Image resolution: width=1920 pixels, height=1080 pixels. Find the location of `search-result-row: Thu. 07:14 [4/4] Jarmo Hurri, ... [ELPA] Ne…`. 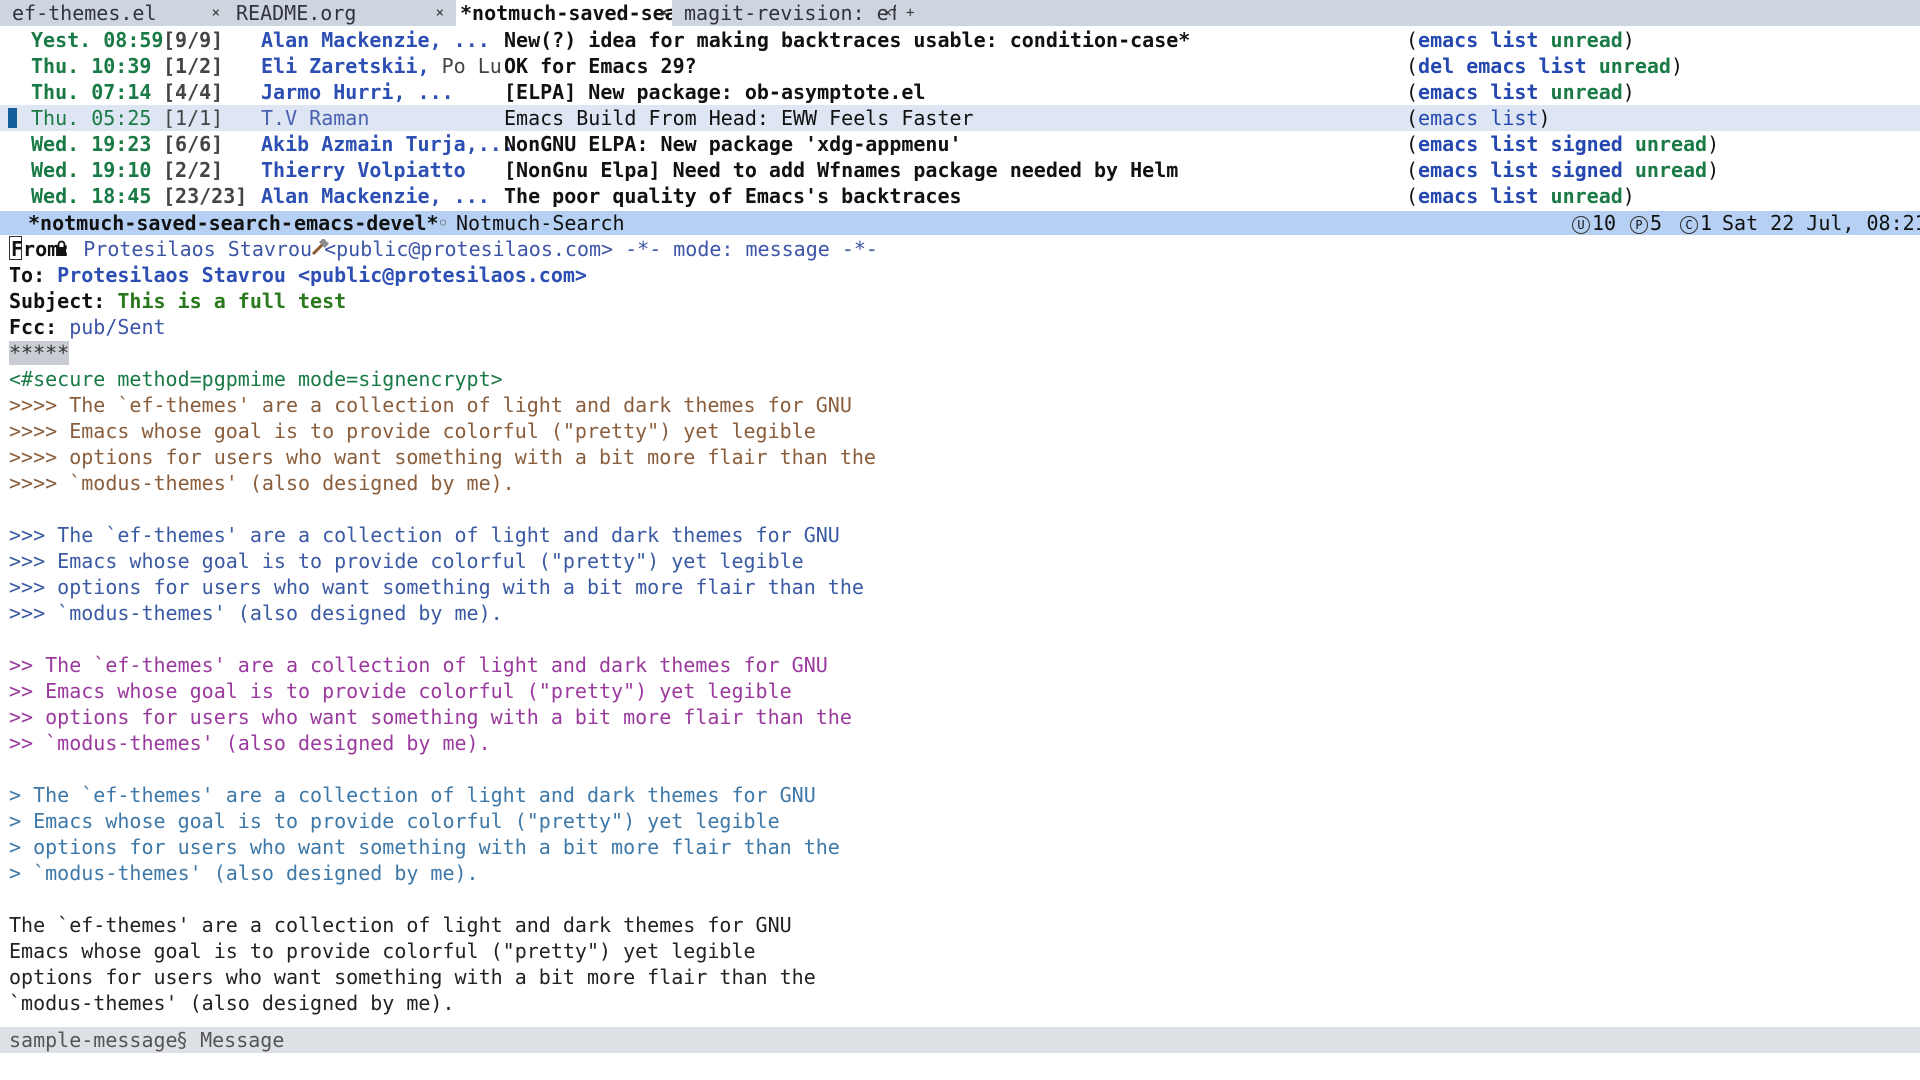

search-result-row: Thu. 07:14 [4/4] Jarmo Hurri, ... [ELPA] Ne… is located at coordinates (960, 92).